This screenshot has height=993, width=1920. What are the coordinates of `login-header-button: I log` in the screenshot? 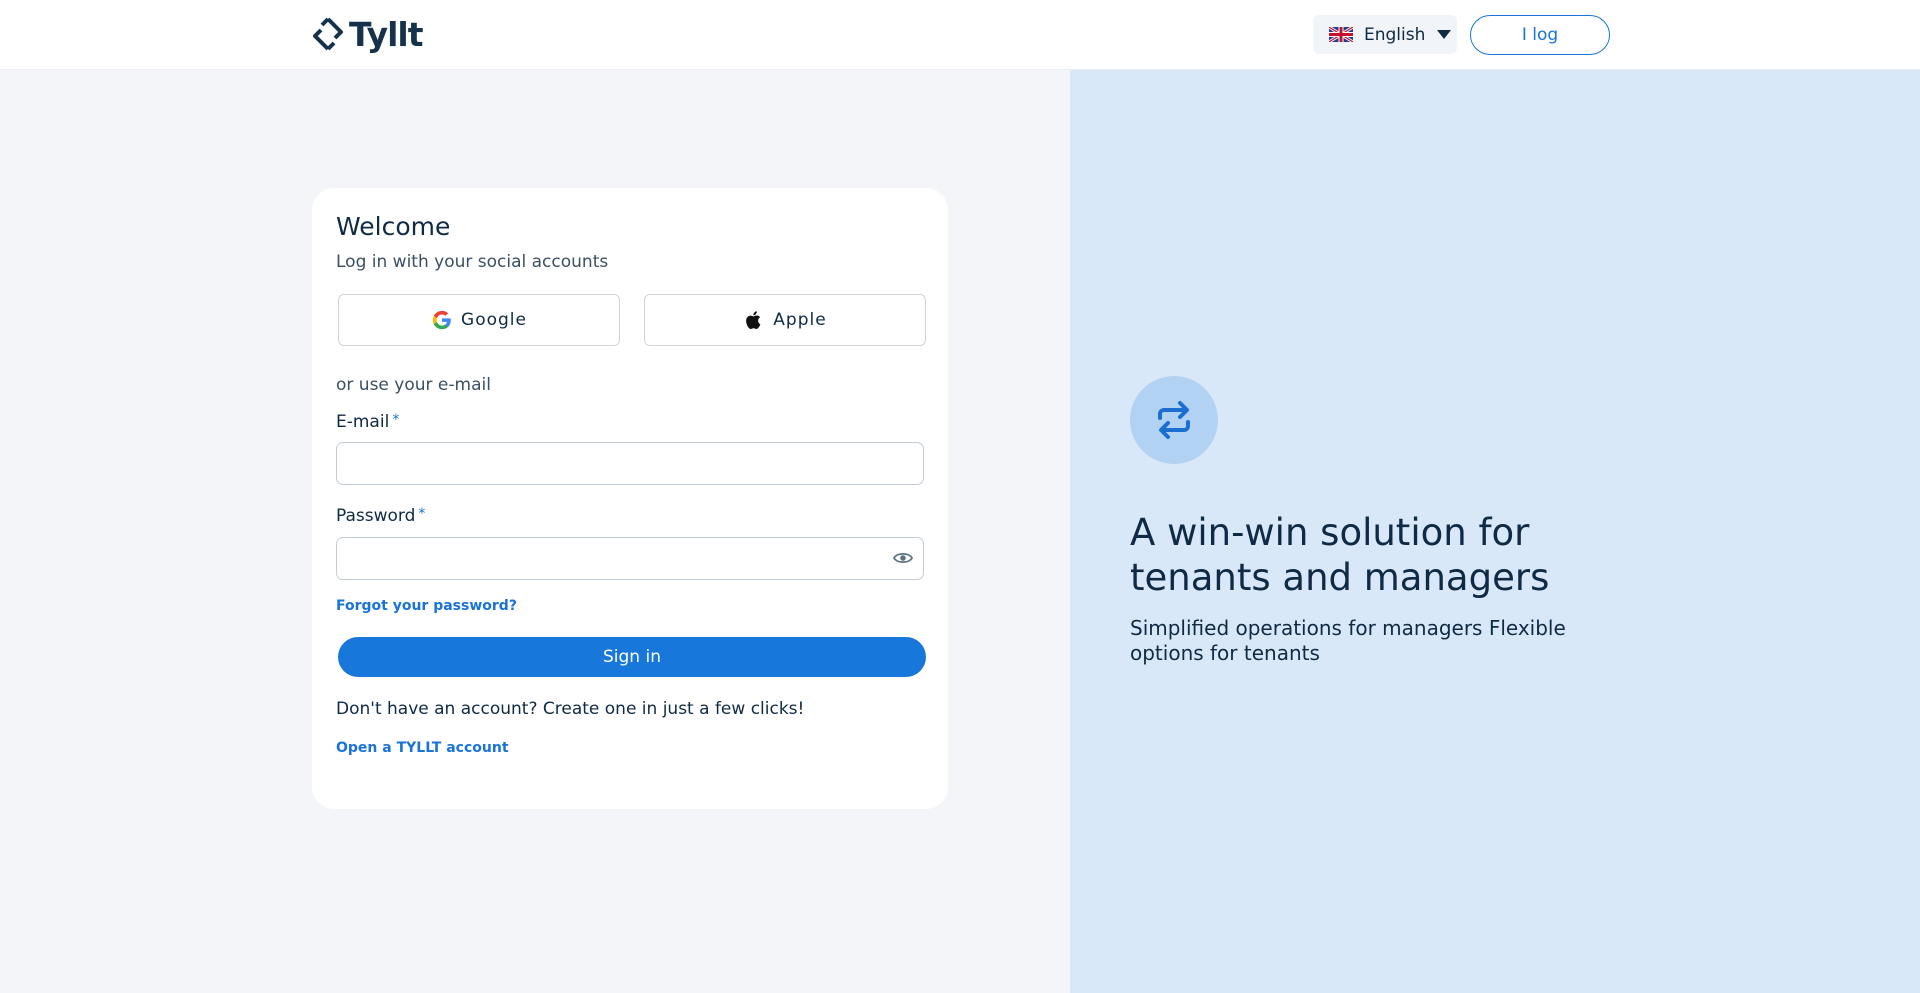 It's located at (1540, 35).